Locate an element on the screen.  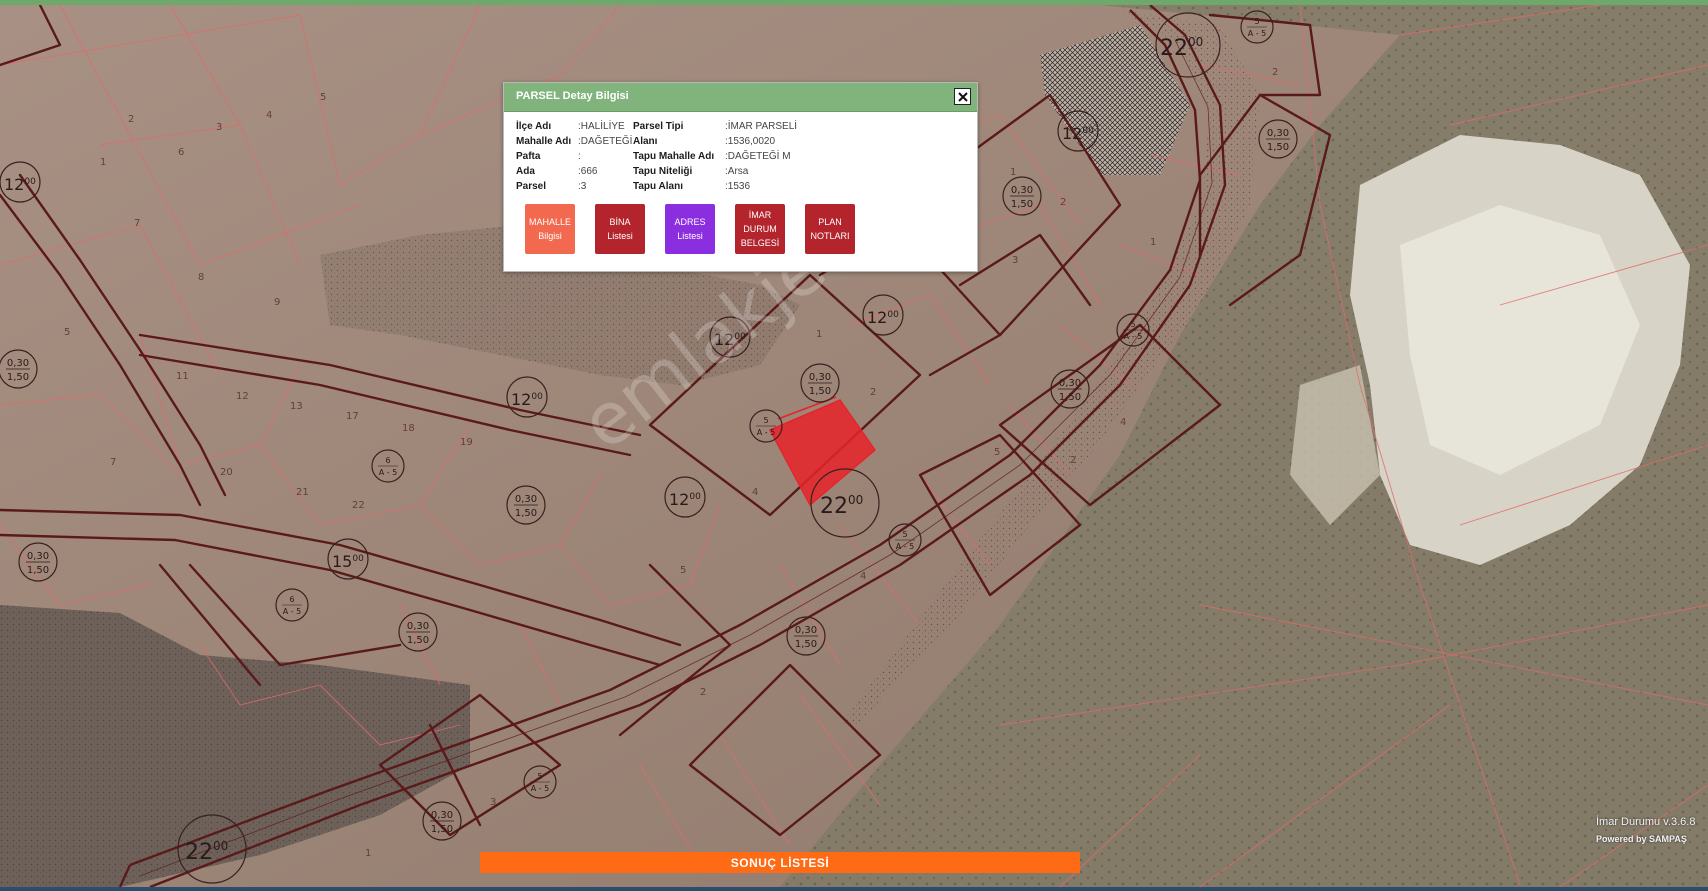
close-button is located at coordinates (962, 96).